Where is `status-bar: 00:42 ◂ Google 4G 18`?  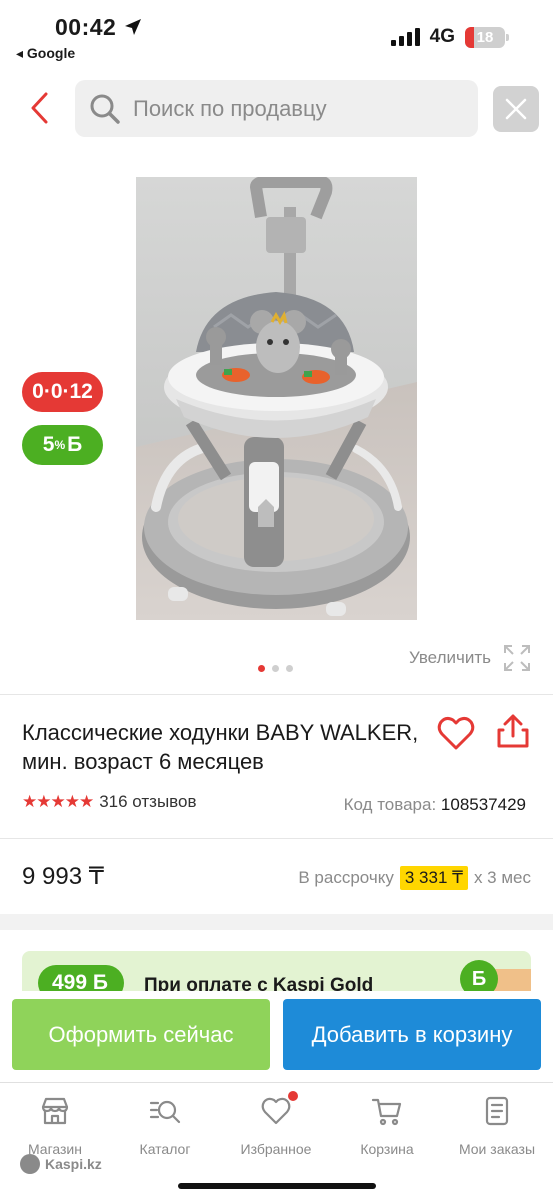 status-bar: 00:42 ◂ Google 4G 18 is located at coordinates (276, 35).